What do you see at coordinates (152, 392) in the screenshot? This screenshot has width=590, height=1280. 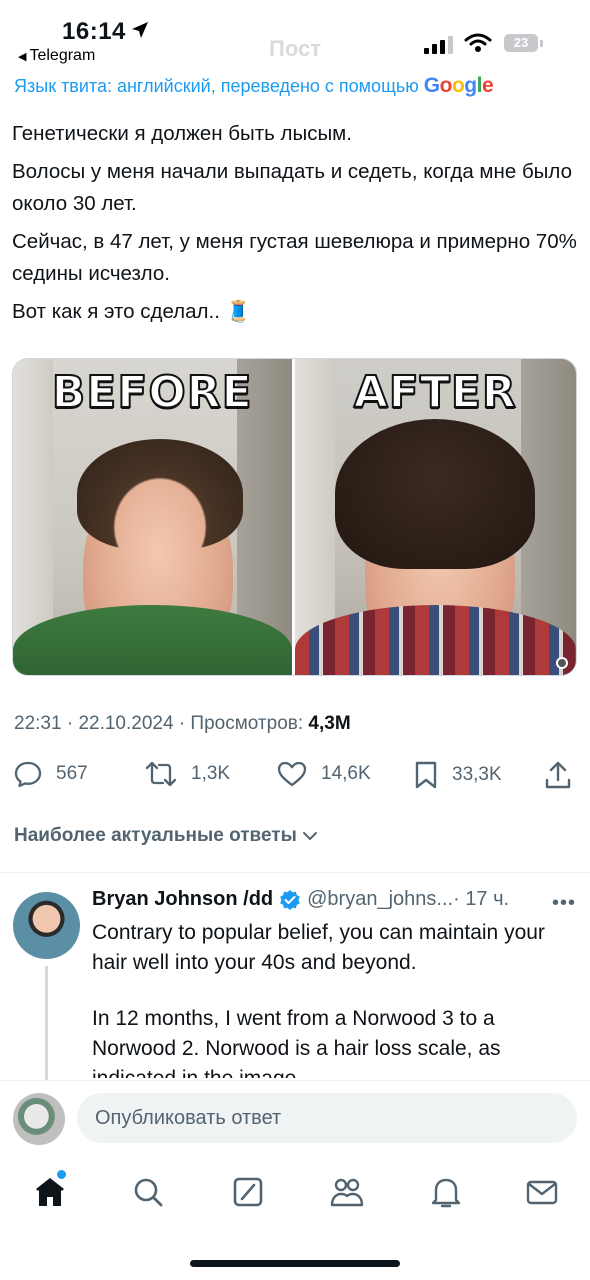 I see `before-label: BEFORE` at bounding box center [152, 392].